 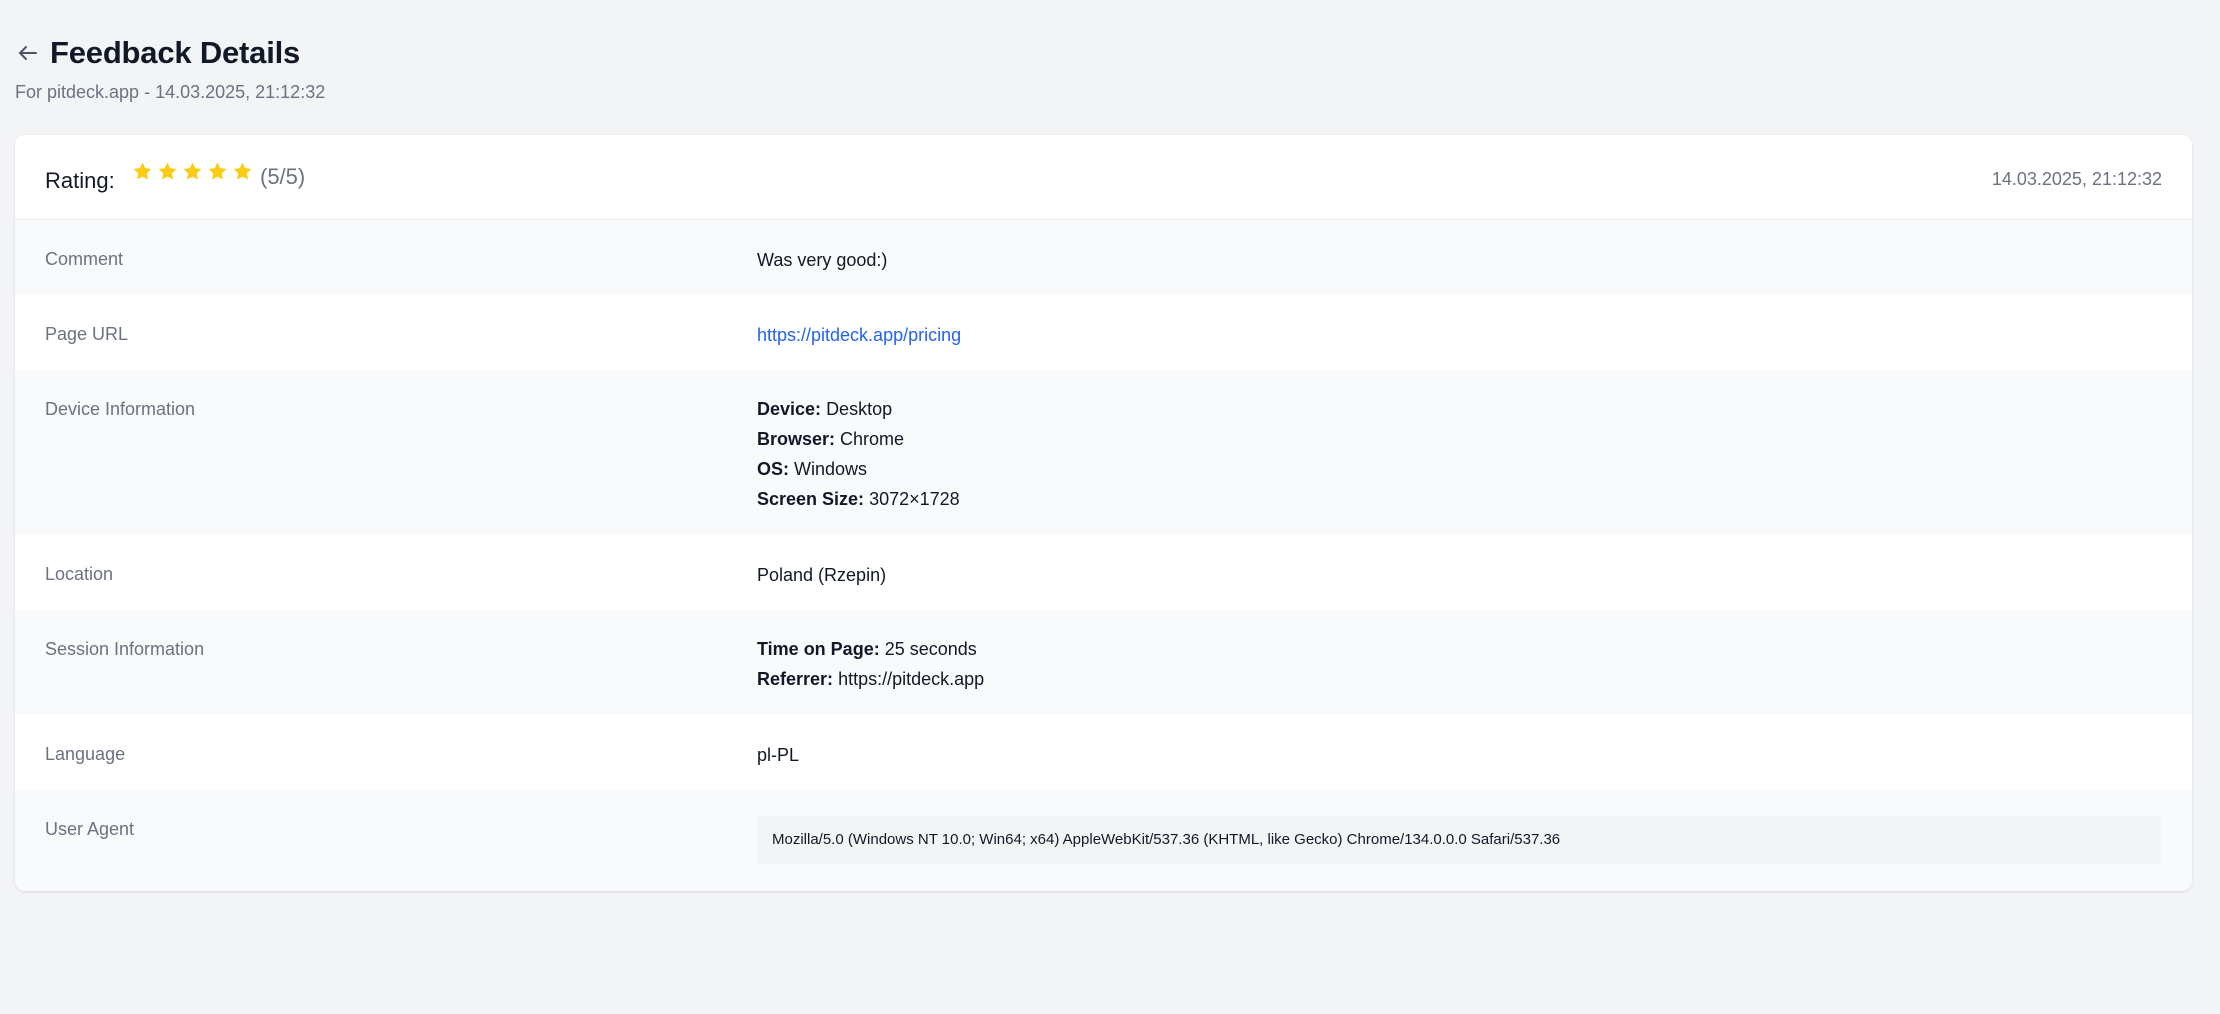 I want to click on location-label: Location, so click(x=79, y=574).